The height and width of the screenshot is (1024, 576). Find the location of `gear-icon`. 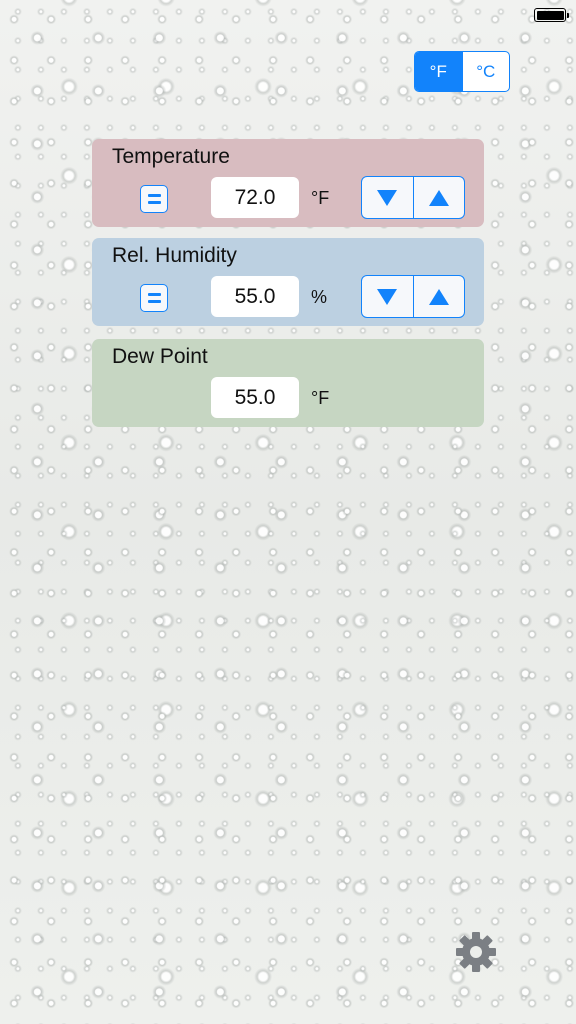

gear-icon is located at coordinates (476, 952).